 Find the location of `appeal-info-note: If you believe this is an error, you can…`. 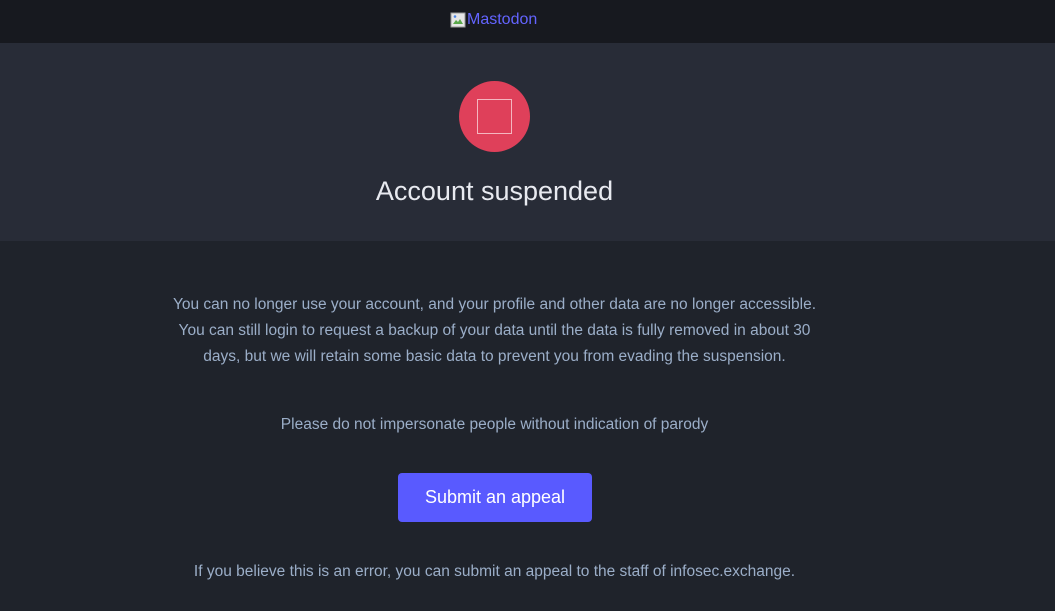

appeal-info-note: If you believe this is an error, you can… is located at coordinates (494, 571).